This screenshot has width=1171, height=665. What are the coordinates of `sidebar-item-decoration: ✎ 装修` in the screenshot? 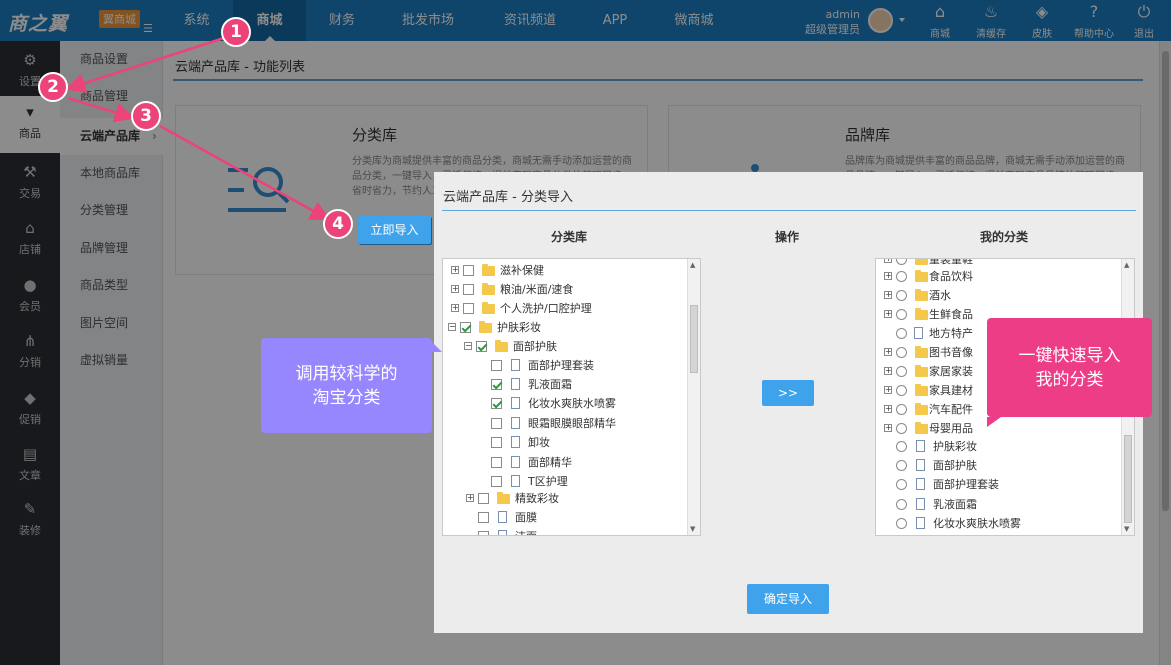 It's located at (30, 519).